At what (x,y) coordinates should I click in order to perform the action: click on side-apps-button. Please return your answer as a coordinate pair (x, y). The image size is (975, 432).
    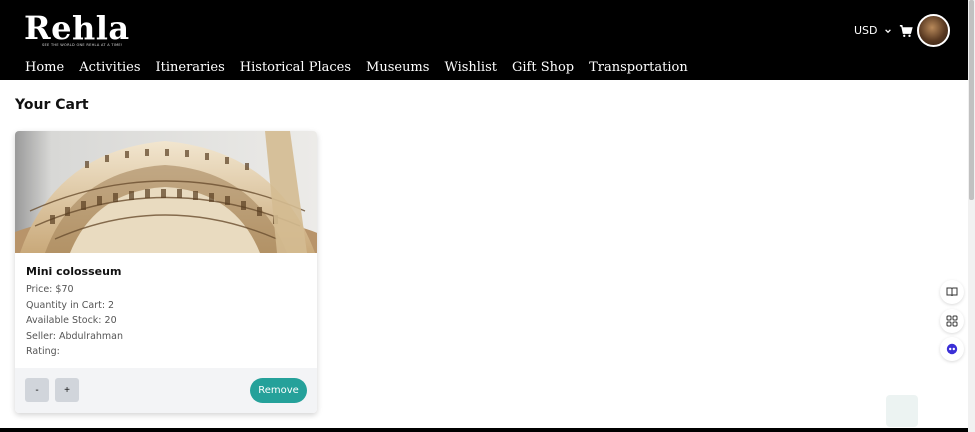
    Looking at the image, I should click on (952, 321).